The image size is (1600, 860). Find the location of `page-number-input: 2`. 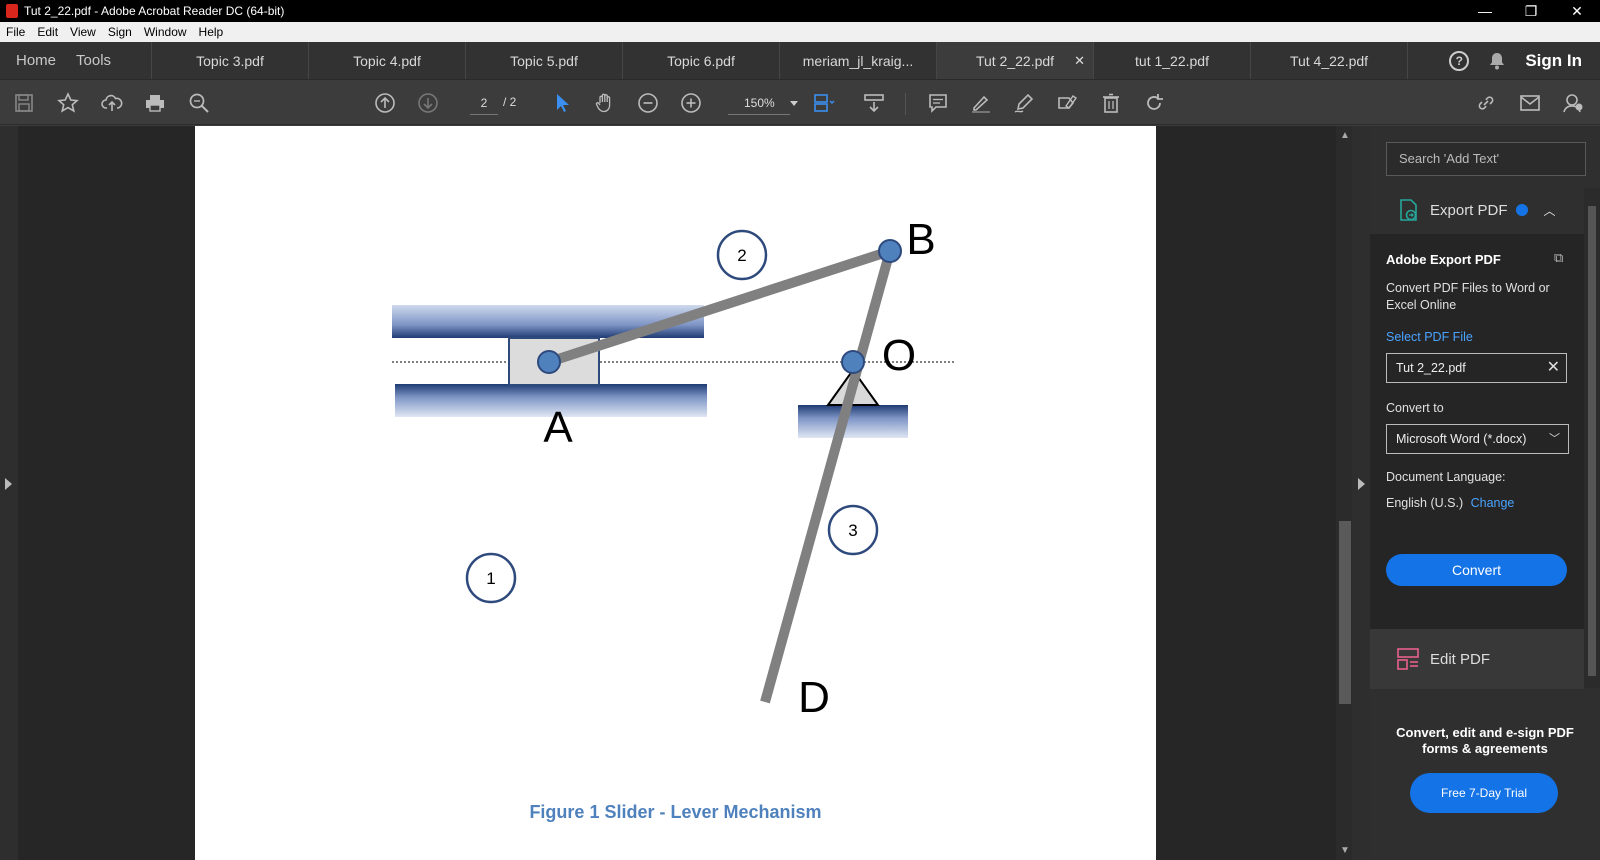

page-number-input: 2 is located at coordinates (484, 104).